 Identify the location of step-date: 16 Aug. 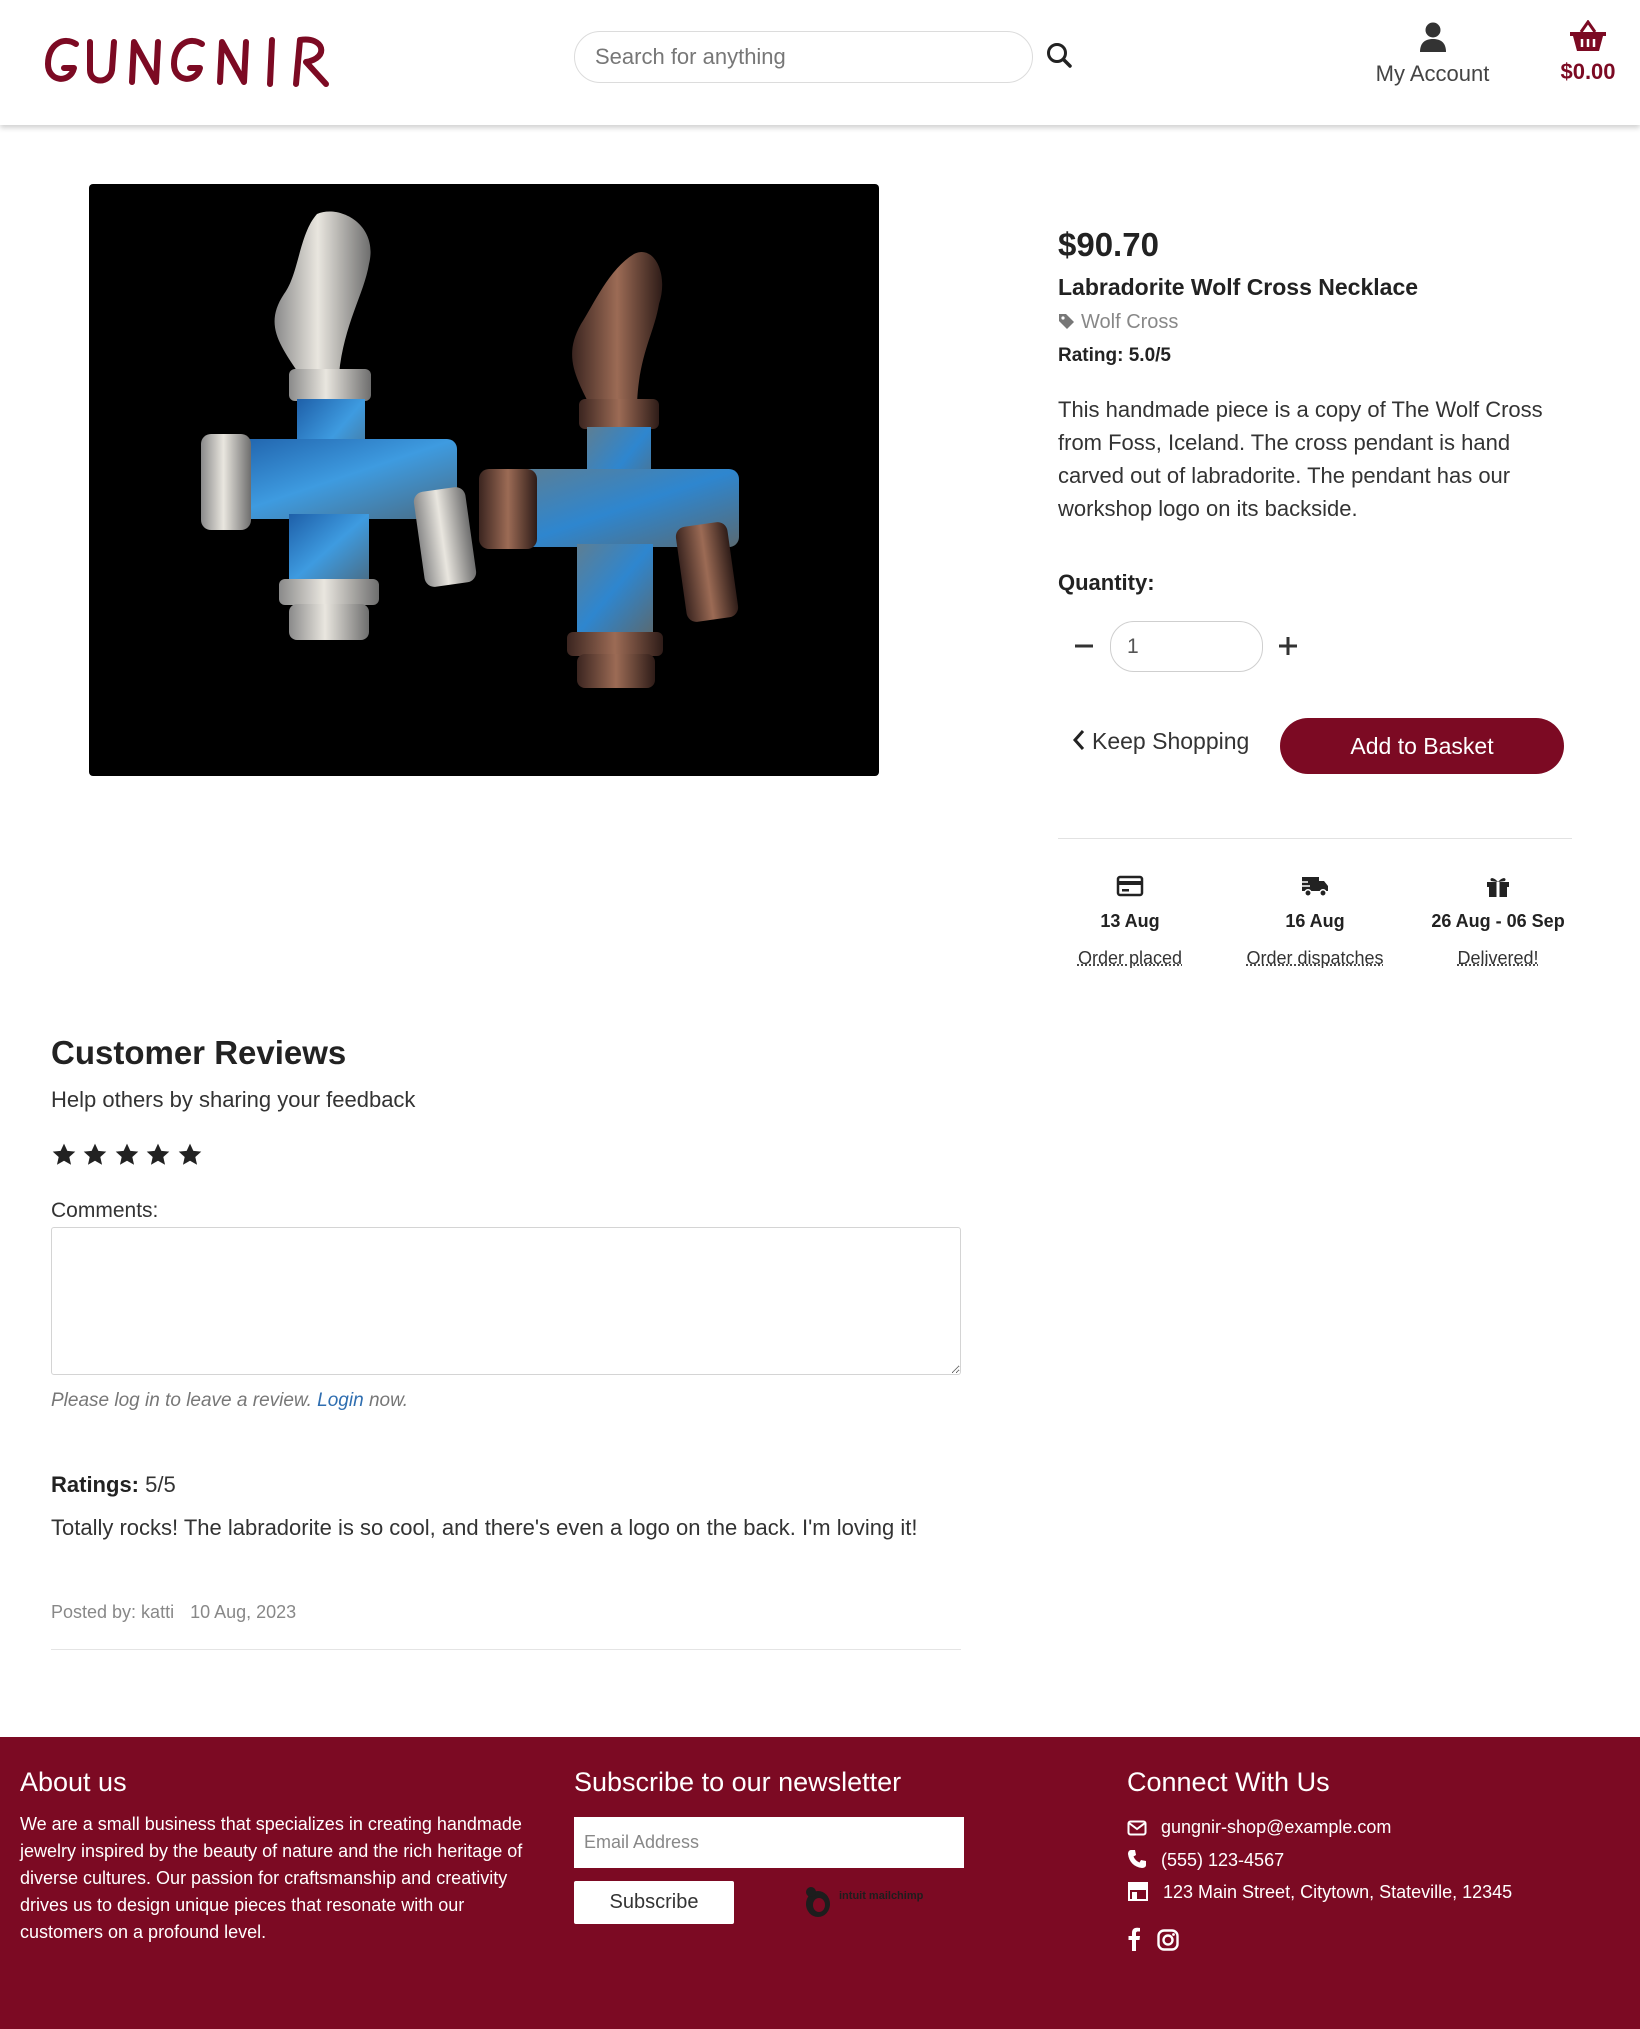
(1315, 921).